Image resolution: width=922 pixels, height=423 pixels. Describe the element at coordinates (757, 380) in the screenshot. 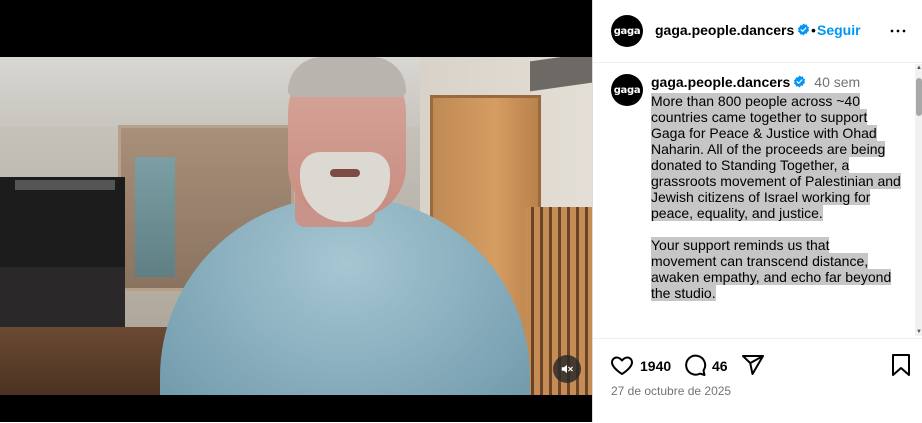

I see `post-actions: 1940 46 27 de octubre de 2025` at that location.